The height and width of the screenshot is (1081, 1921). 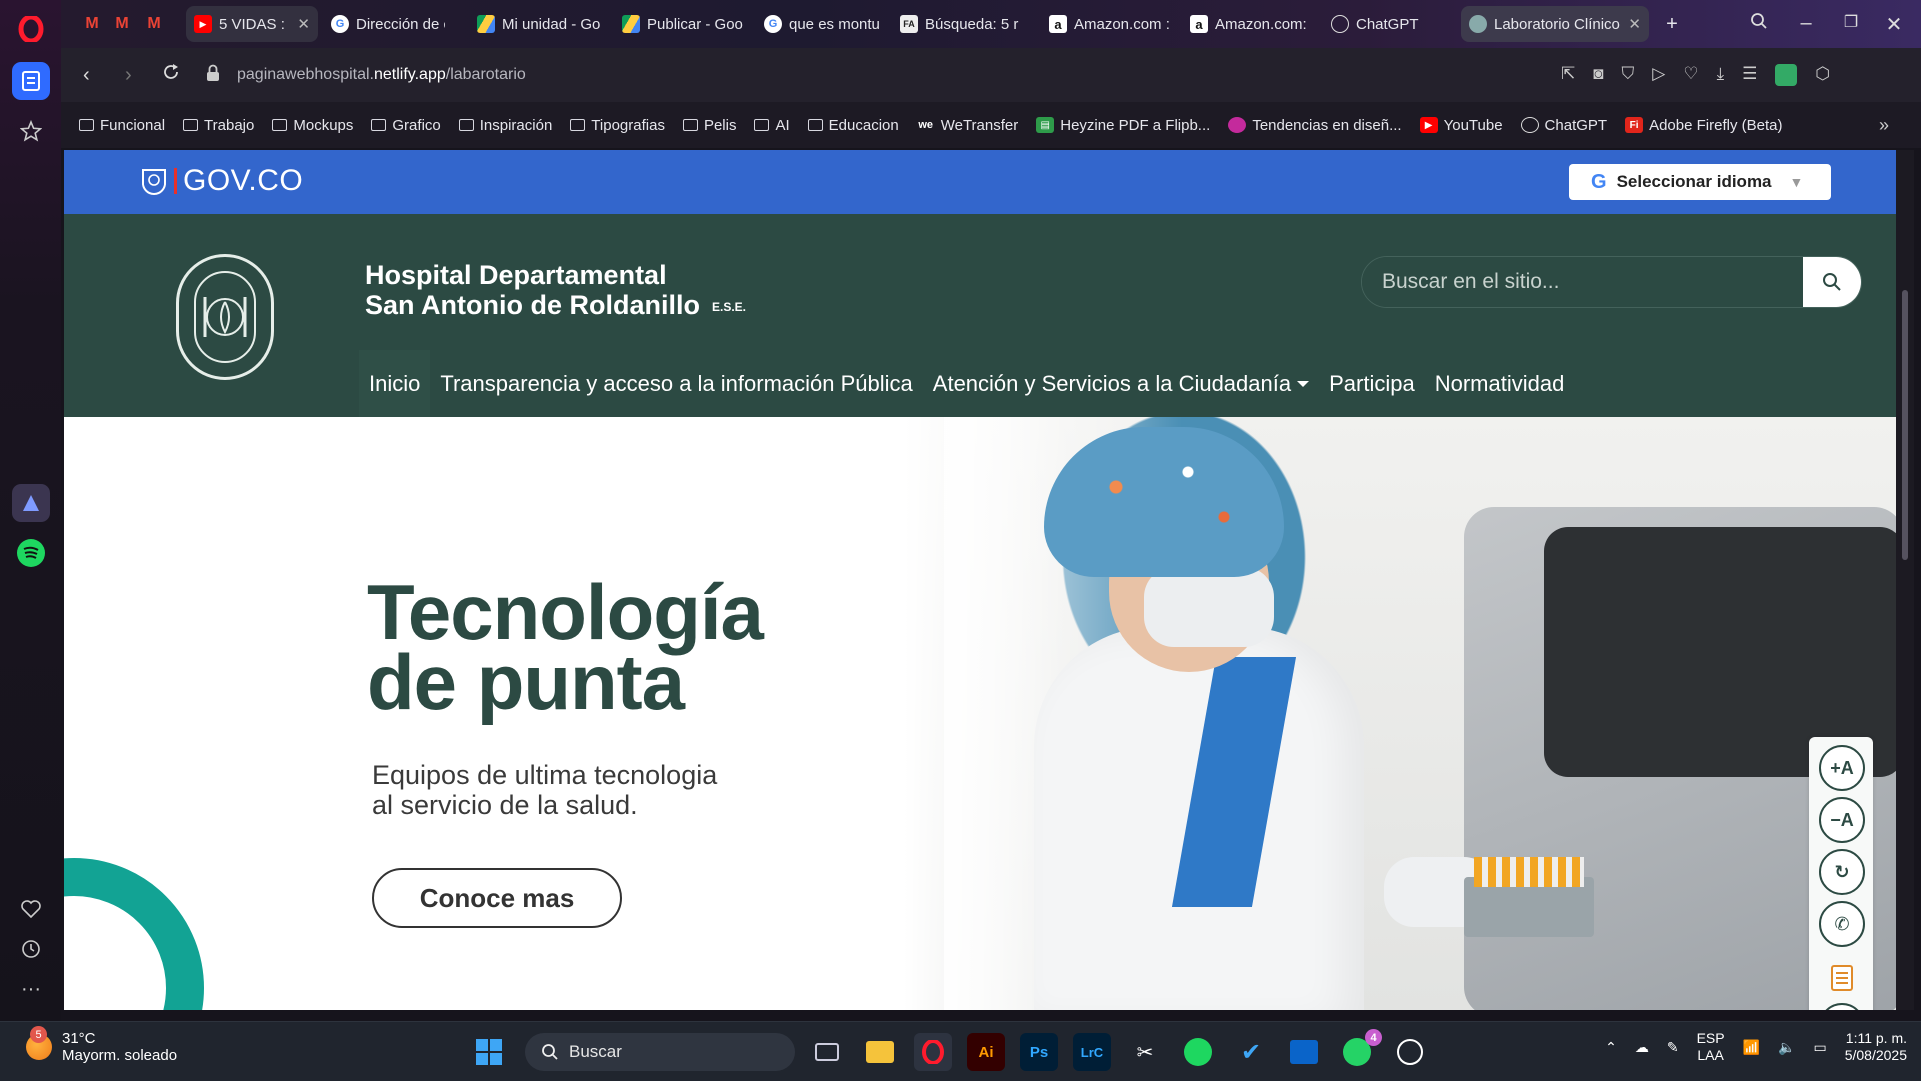 What do you see at coordinates (1905, 580) in the screenshot?
I see `page-scrollbar` at bounding box center [1905, 580].